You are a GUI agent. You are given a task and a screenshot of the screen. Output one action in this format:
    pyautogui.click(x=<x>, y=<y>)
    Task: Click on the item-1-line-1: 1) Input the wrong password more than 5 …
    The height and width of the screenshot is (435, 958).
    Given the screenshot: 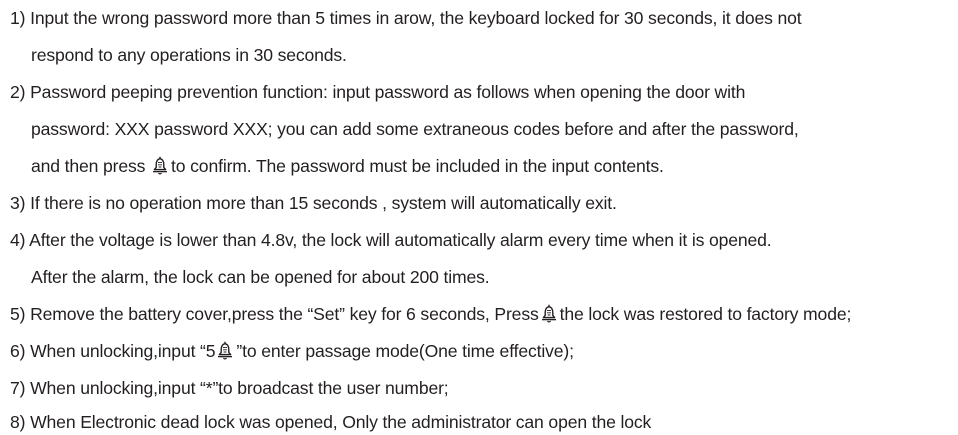 What is the action you would take?
    pyautogui.click(x=406, y=18)
    